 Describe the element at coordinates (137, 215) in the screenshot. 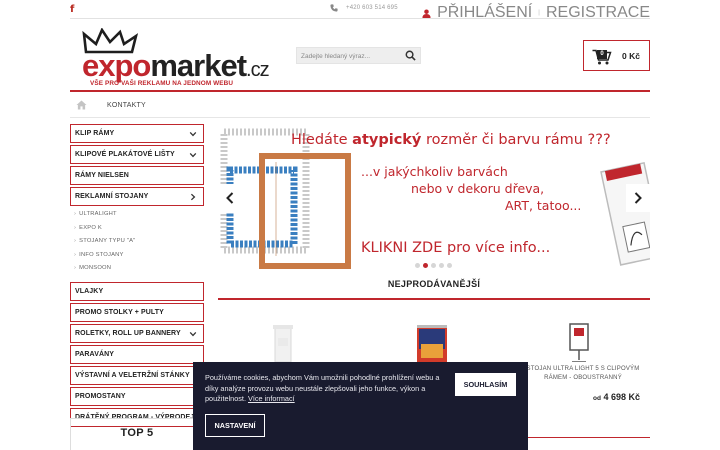

I see `sidebar-subitem: › ULTRALIGHT` at that location.